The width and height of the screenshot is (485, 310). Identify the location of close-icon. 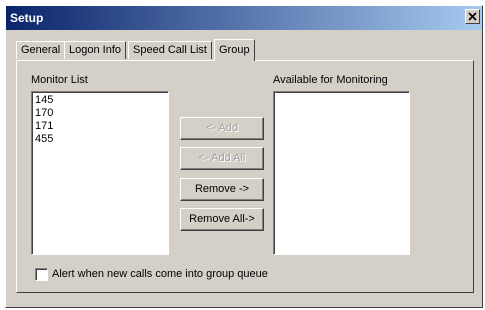
(472, 16).